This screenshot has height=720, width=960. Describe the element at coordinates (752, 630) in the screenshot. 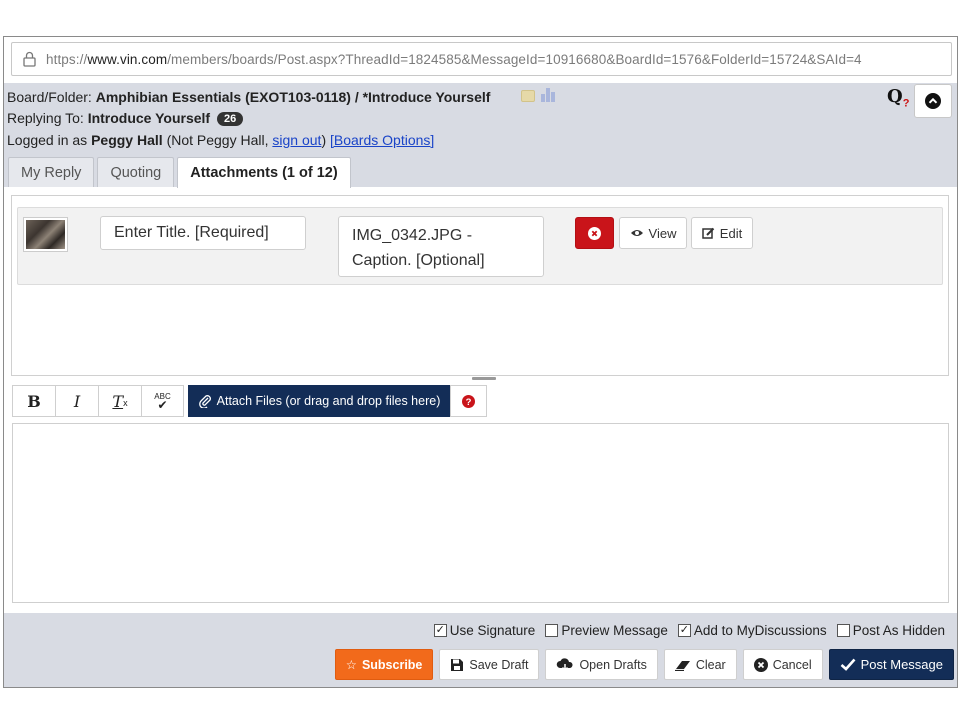

I see `add-to-mydiscussions-option: ✓ Add to MyDiscussions` at that location.